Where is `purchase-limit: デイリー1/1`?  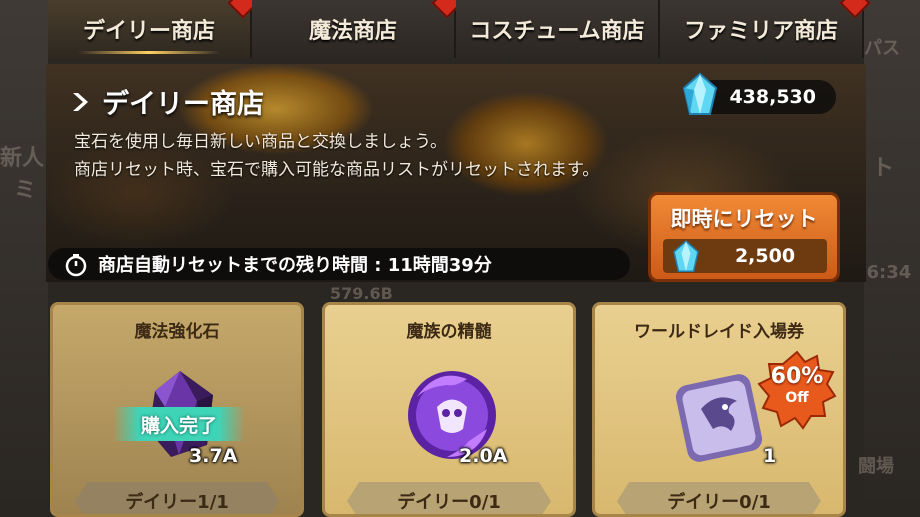
purchase-limit: デイリー1/1 is located at coordinates (177, 498).